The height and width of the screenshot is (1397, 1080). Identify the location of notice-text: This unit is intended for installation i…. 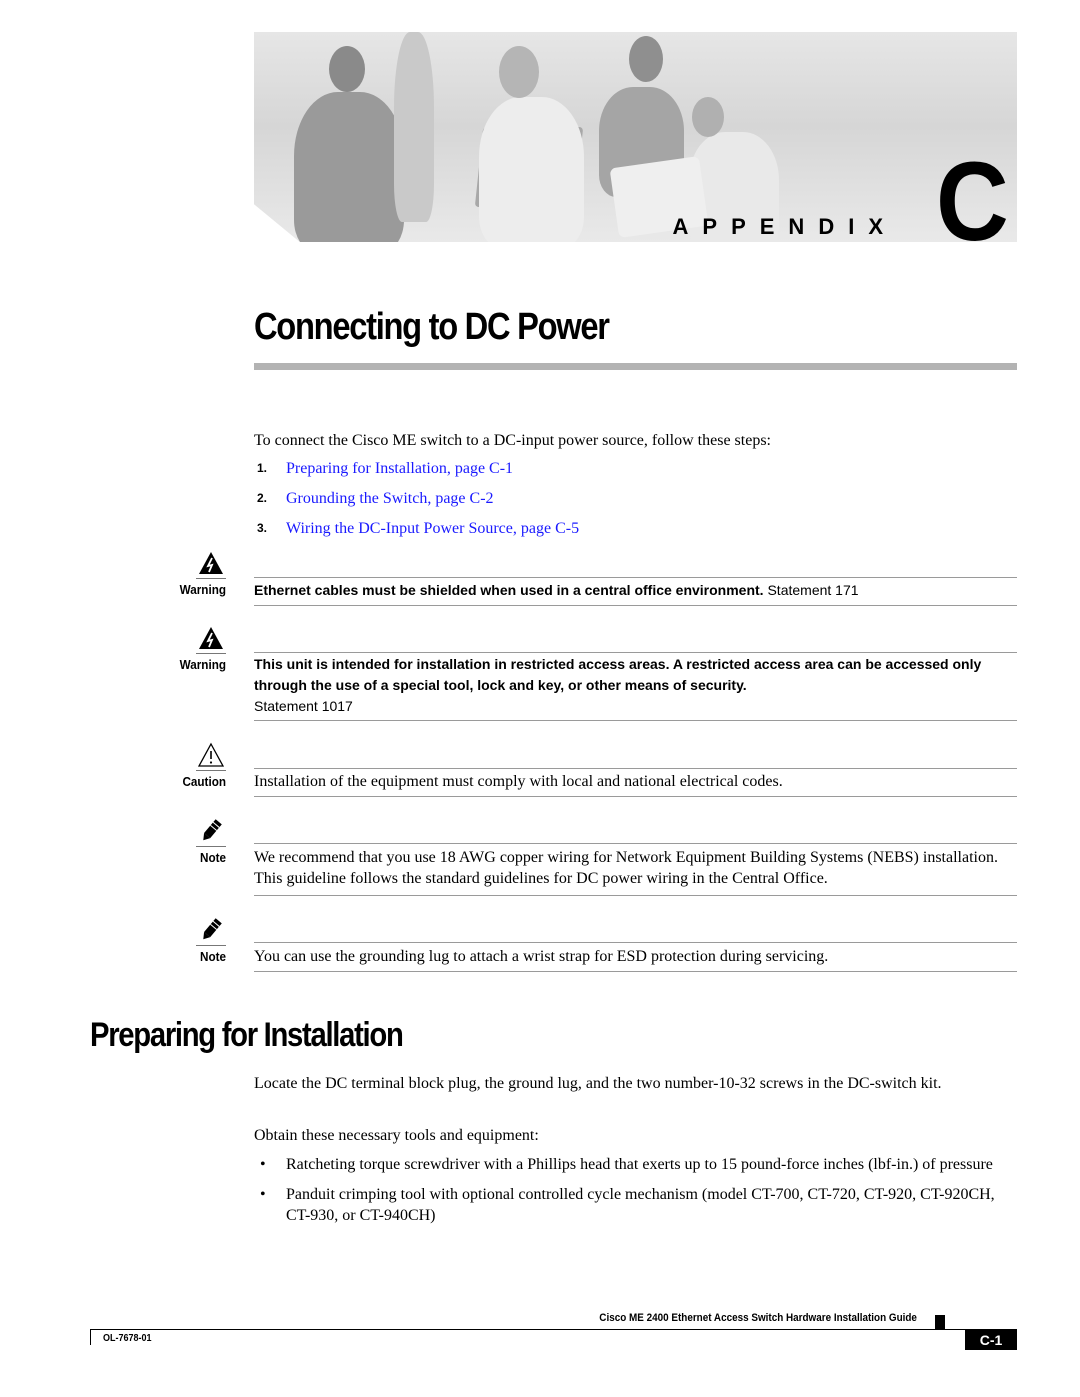
(624, 685).